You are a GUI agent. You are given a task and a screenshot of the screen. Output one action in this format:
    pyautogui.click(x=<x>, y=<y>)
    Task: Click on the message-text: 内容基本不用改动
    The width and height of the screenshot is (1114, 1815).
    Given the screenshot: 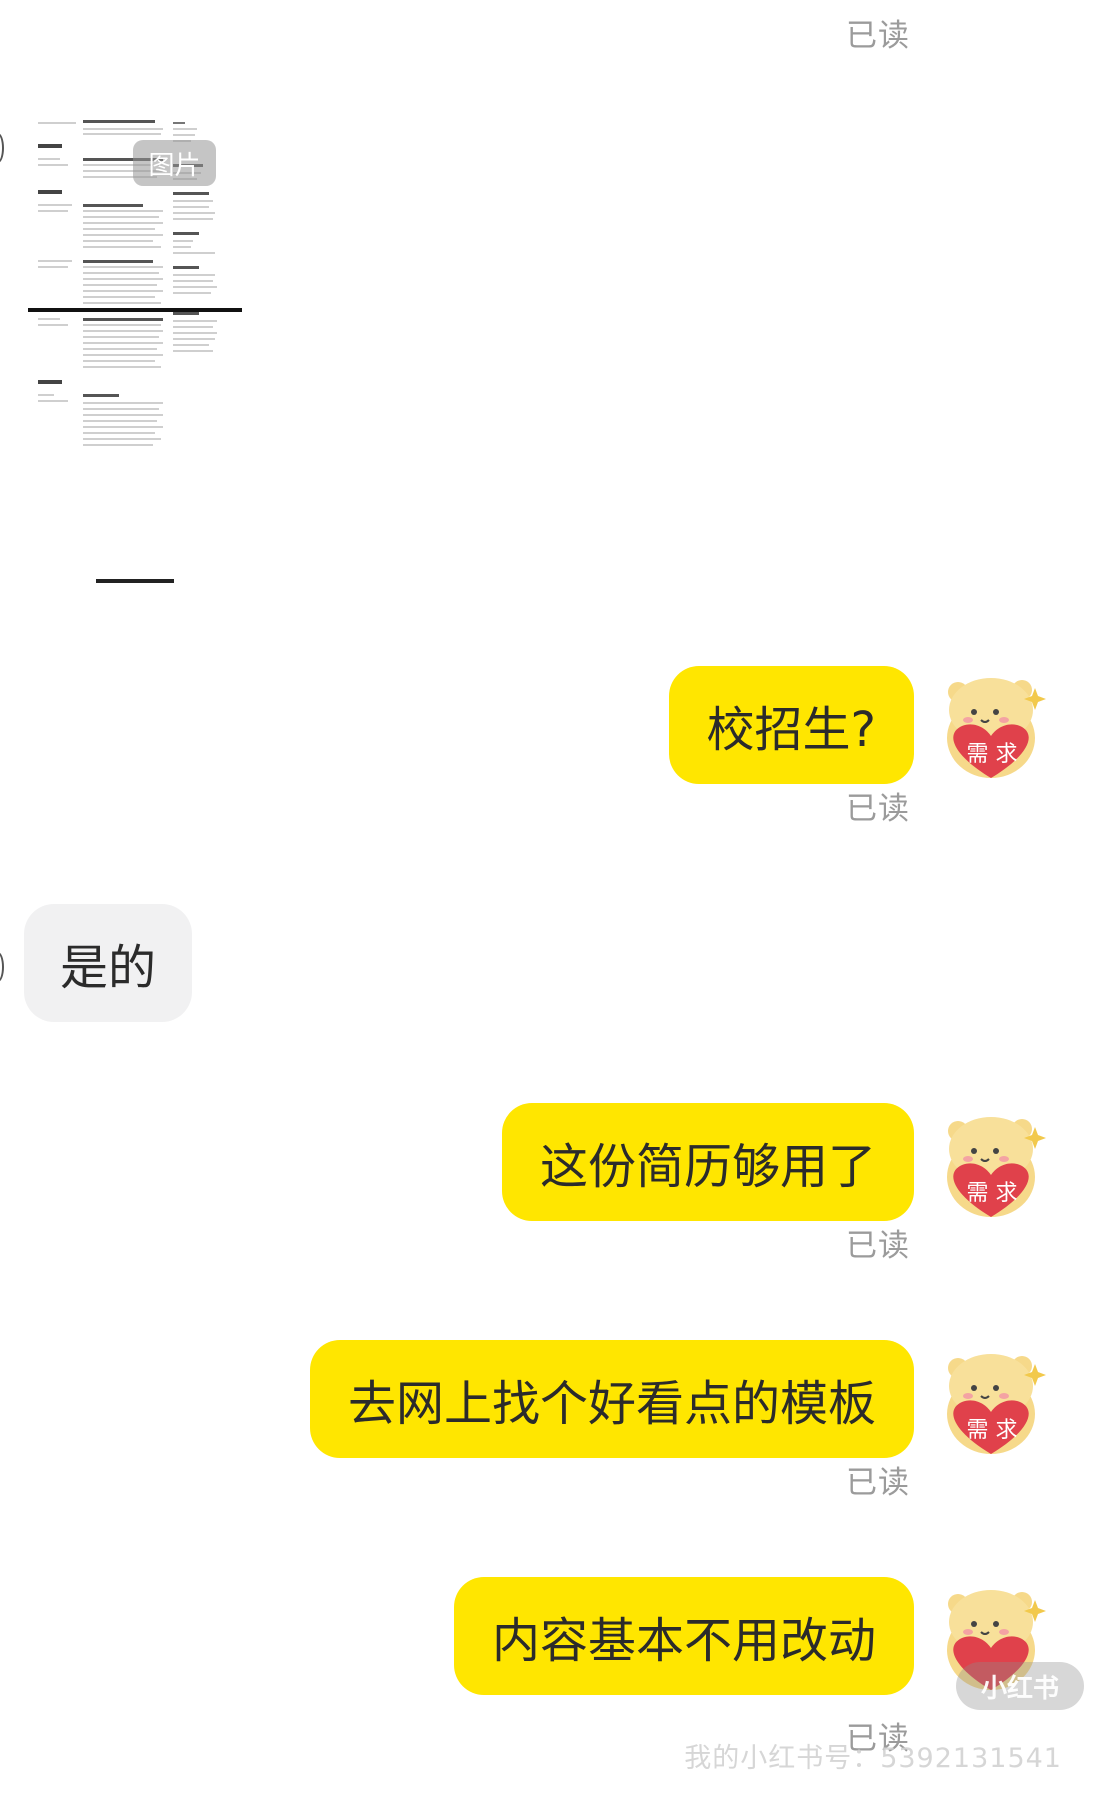 What is the action you would take?
    pyautogui.click(x=683, y=1641)
    